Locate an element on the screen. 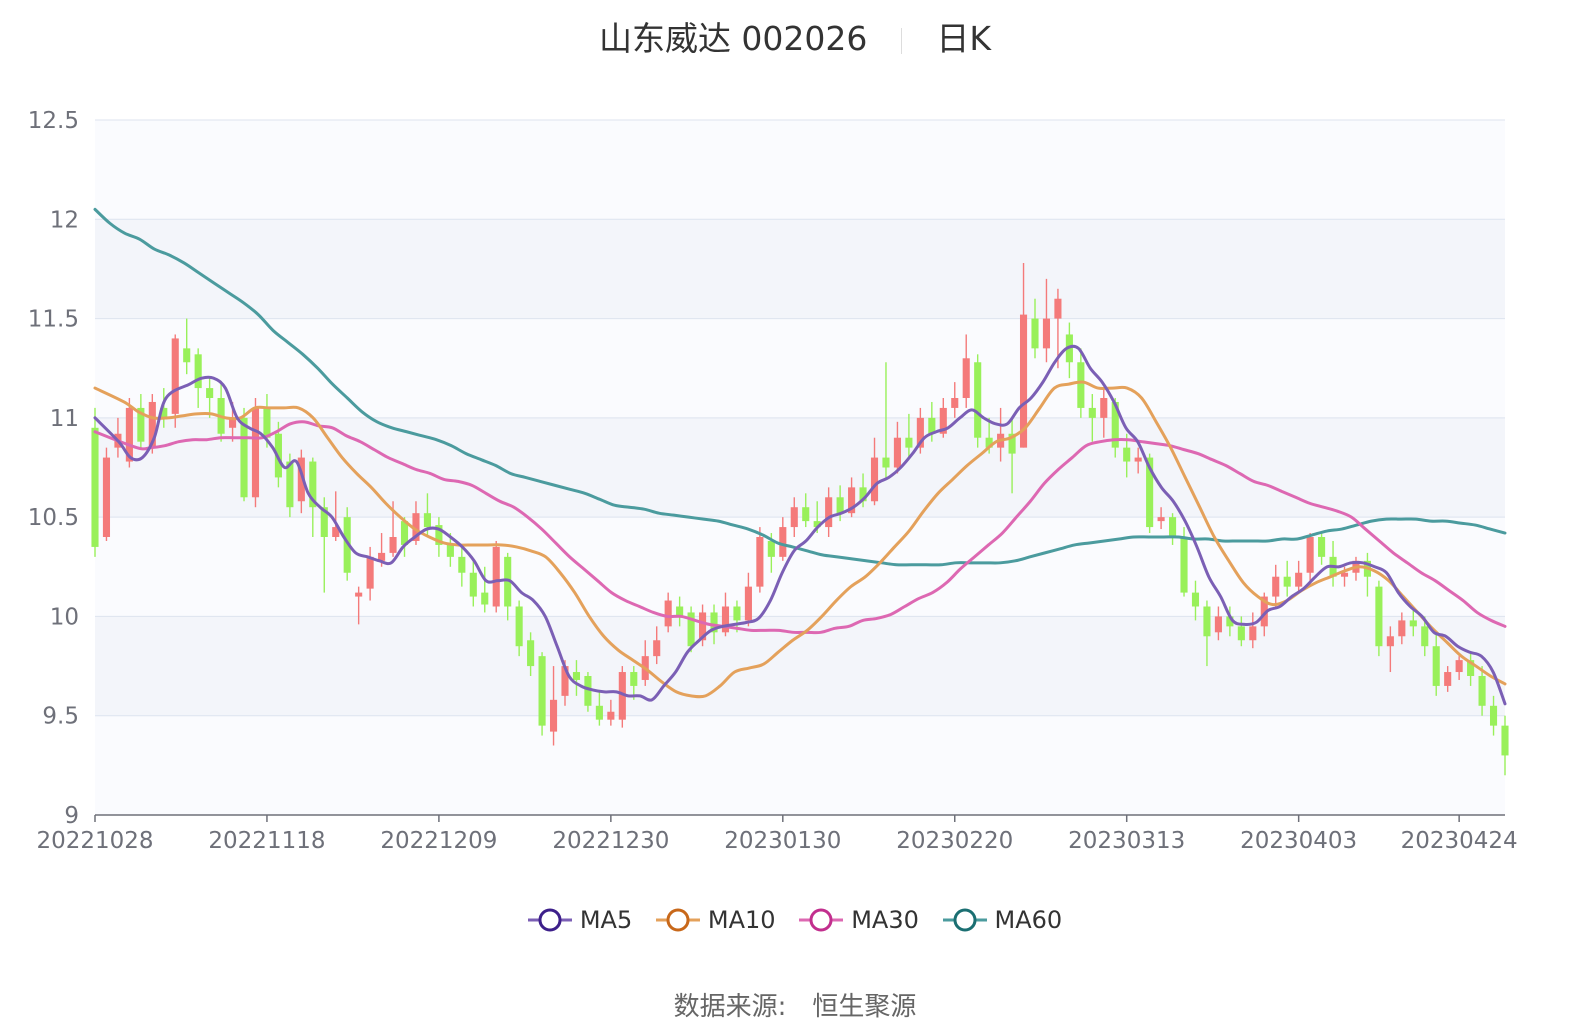 Image resolution: width=1590 pixels, height=1034 pixels. legend-label: MA5 is located at coordinates (606, 920).